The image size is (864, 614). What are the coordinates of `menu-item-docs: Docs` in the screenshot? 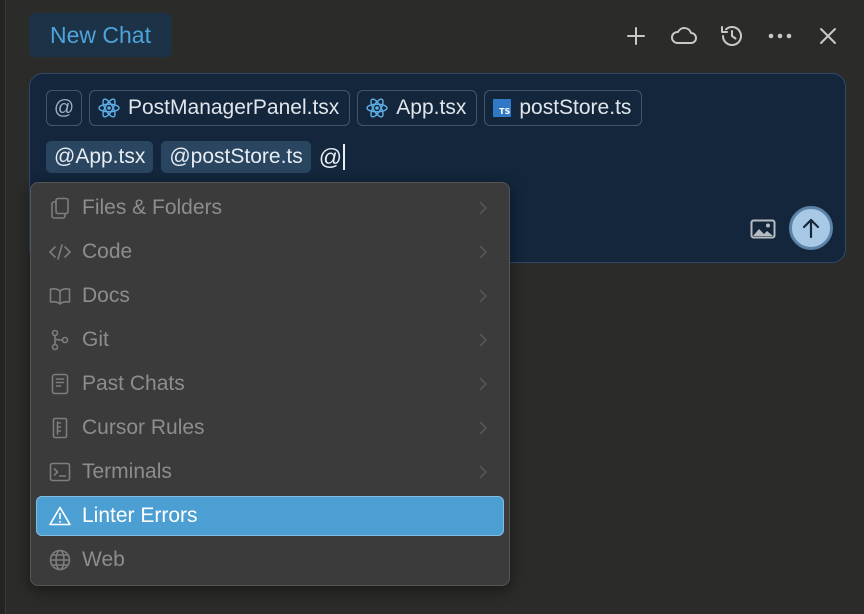 It's located at (270, 296).